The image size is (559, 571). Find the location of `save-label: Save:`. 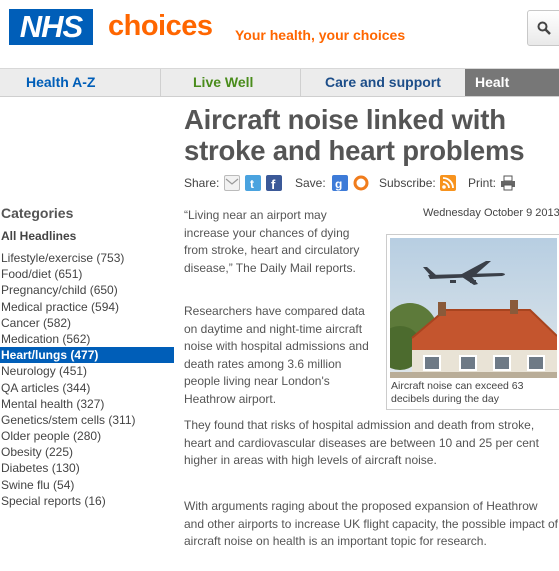

save-label: Save: is located at coordinates (310, 183).